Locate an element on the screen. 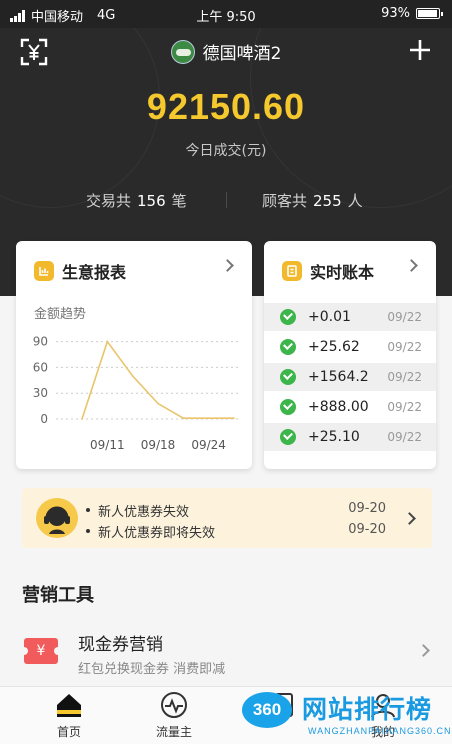  stats-divider is located at coordinates (226, 200).